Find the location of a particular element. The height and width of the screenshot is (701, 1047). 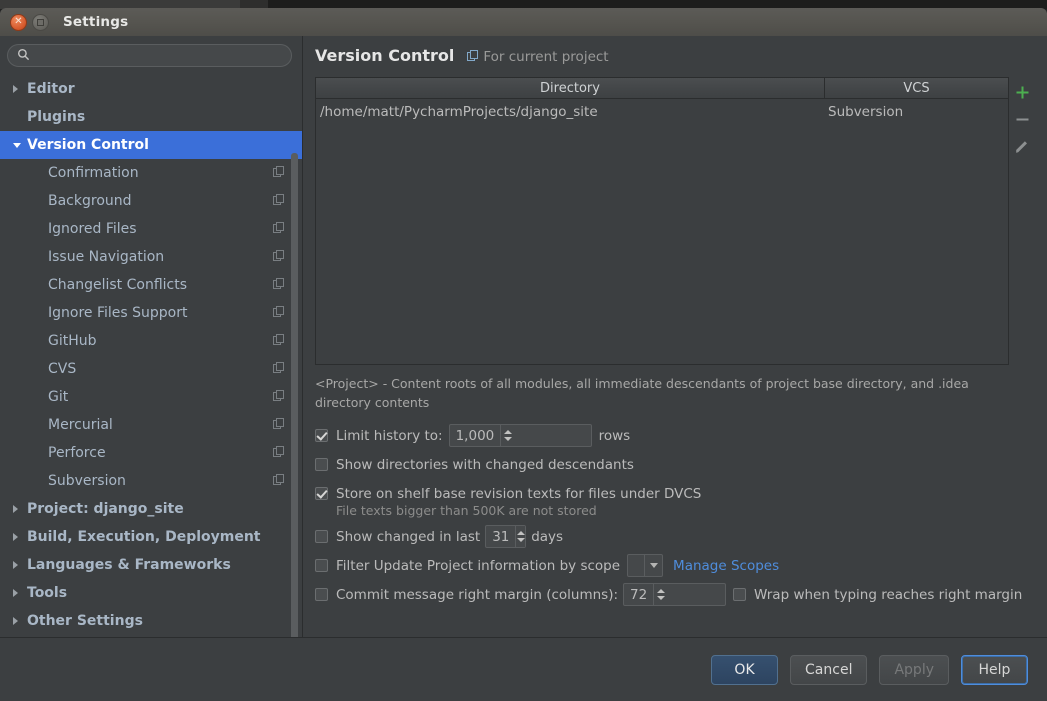

limit-history-spinner-buttons is located at coordinates (508, 435).